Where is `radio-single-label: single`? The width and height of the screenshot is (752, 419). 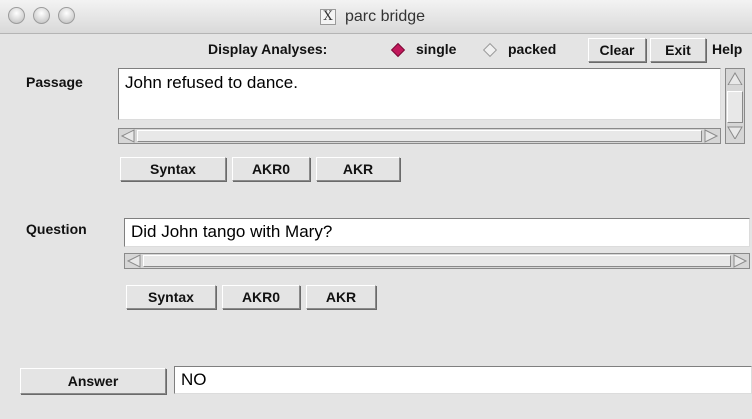 radio-single-label: single is located at coordinates (436, 49).